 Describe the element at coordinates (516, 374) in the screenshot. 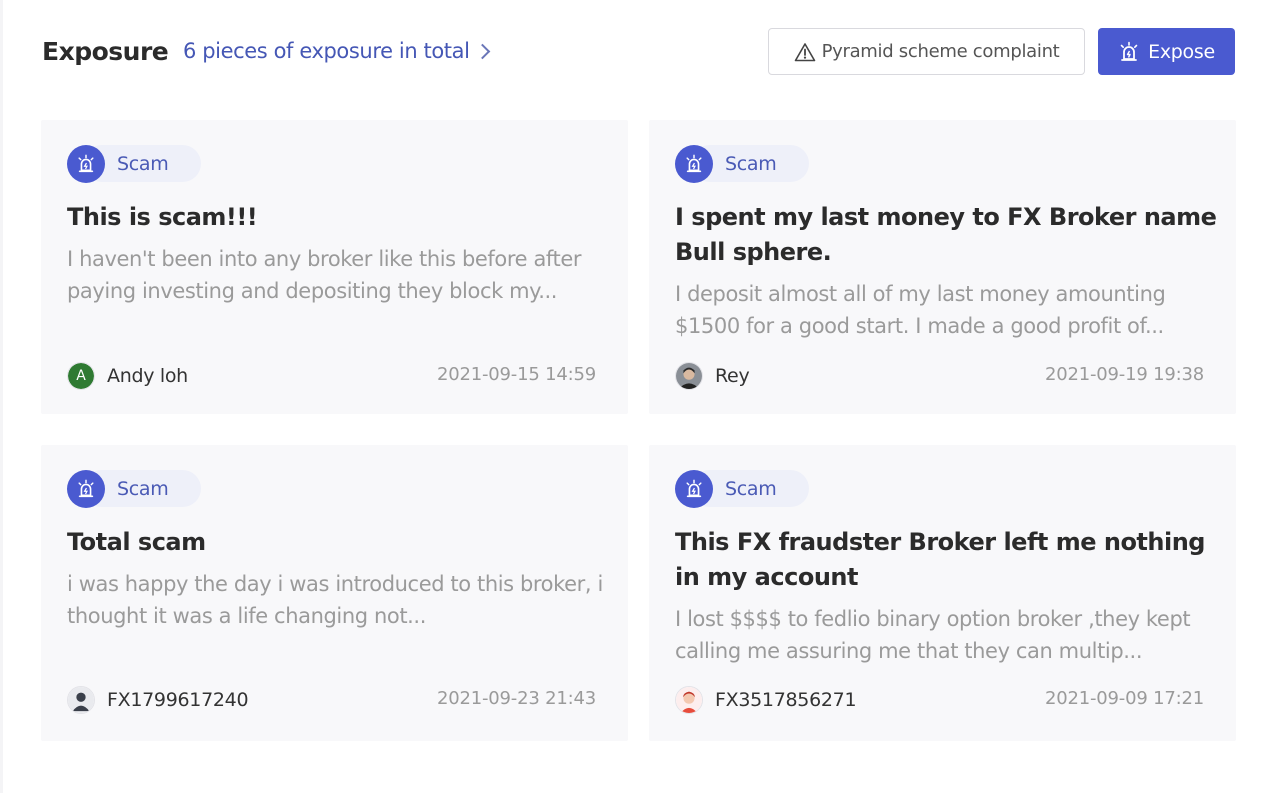

I see `card-date: 2021-09-15 14:59` at that location.